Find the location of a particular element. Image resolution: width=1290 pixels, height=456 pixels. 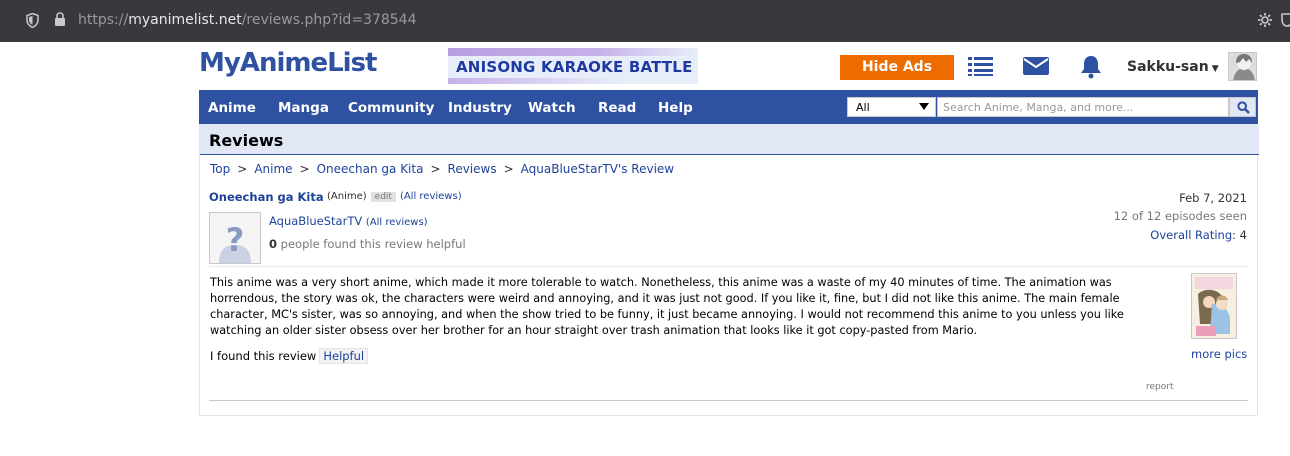

url-scheme: https:// is located at coordinates (103, 20).